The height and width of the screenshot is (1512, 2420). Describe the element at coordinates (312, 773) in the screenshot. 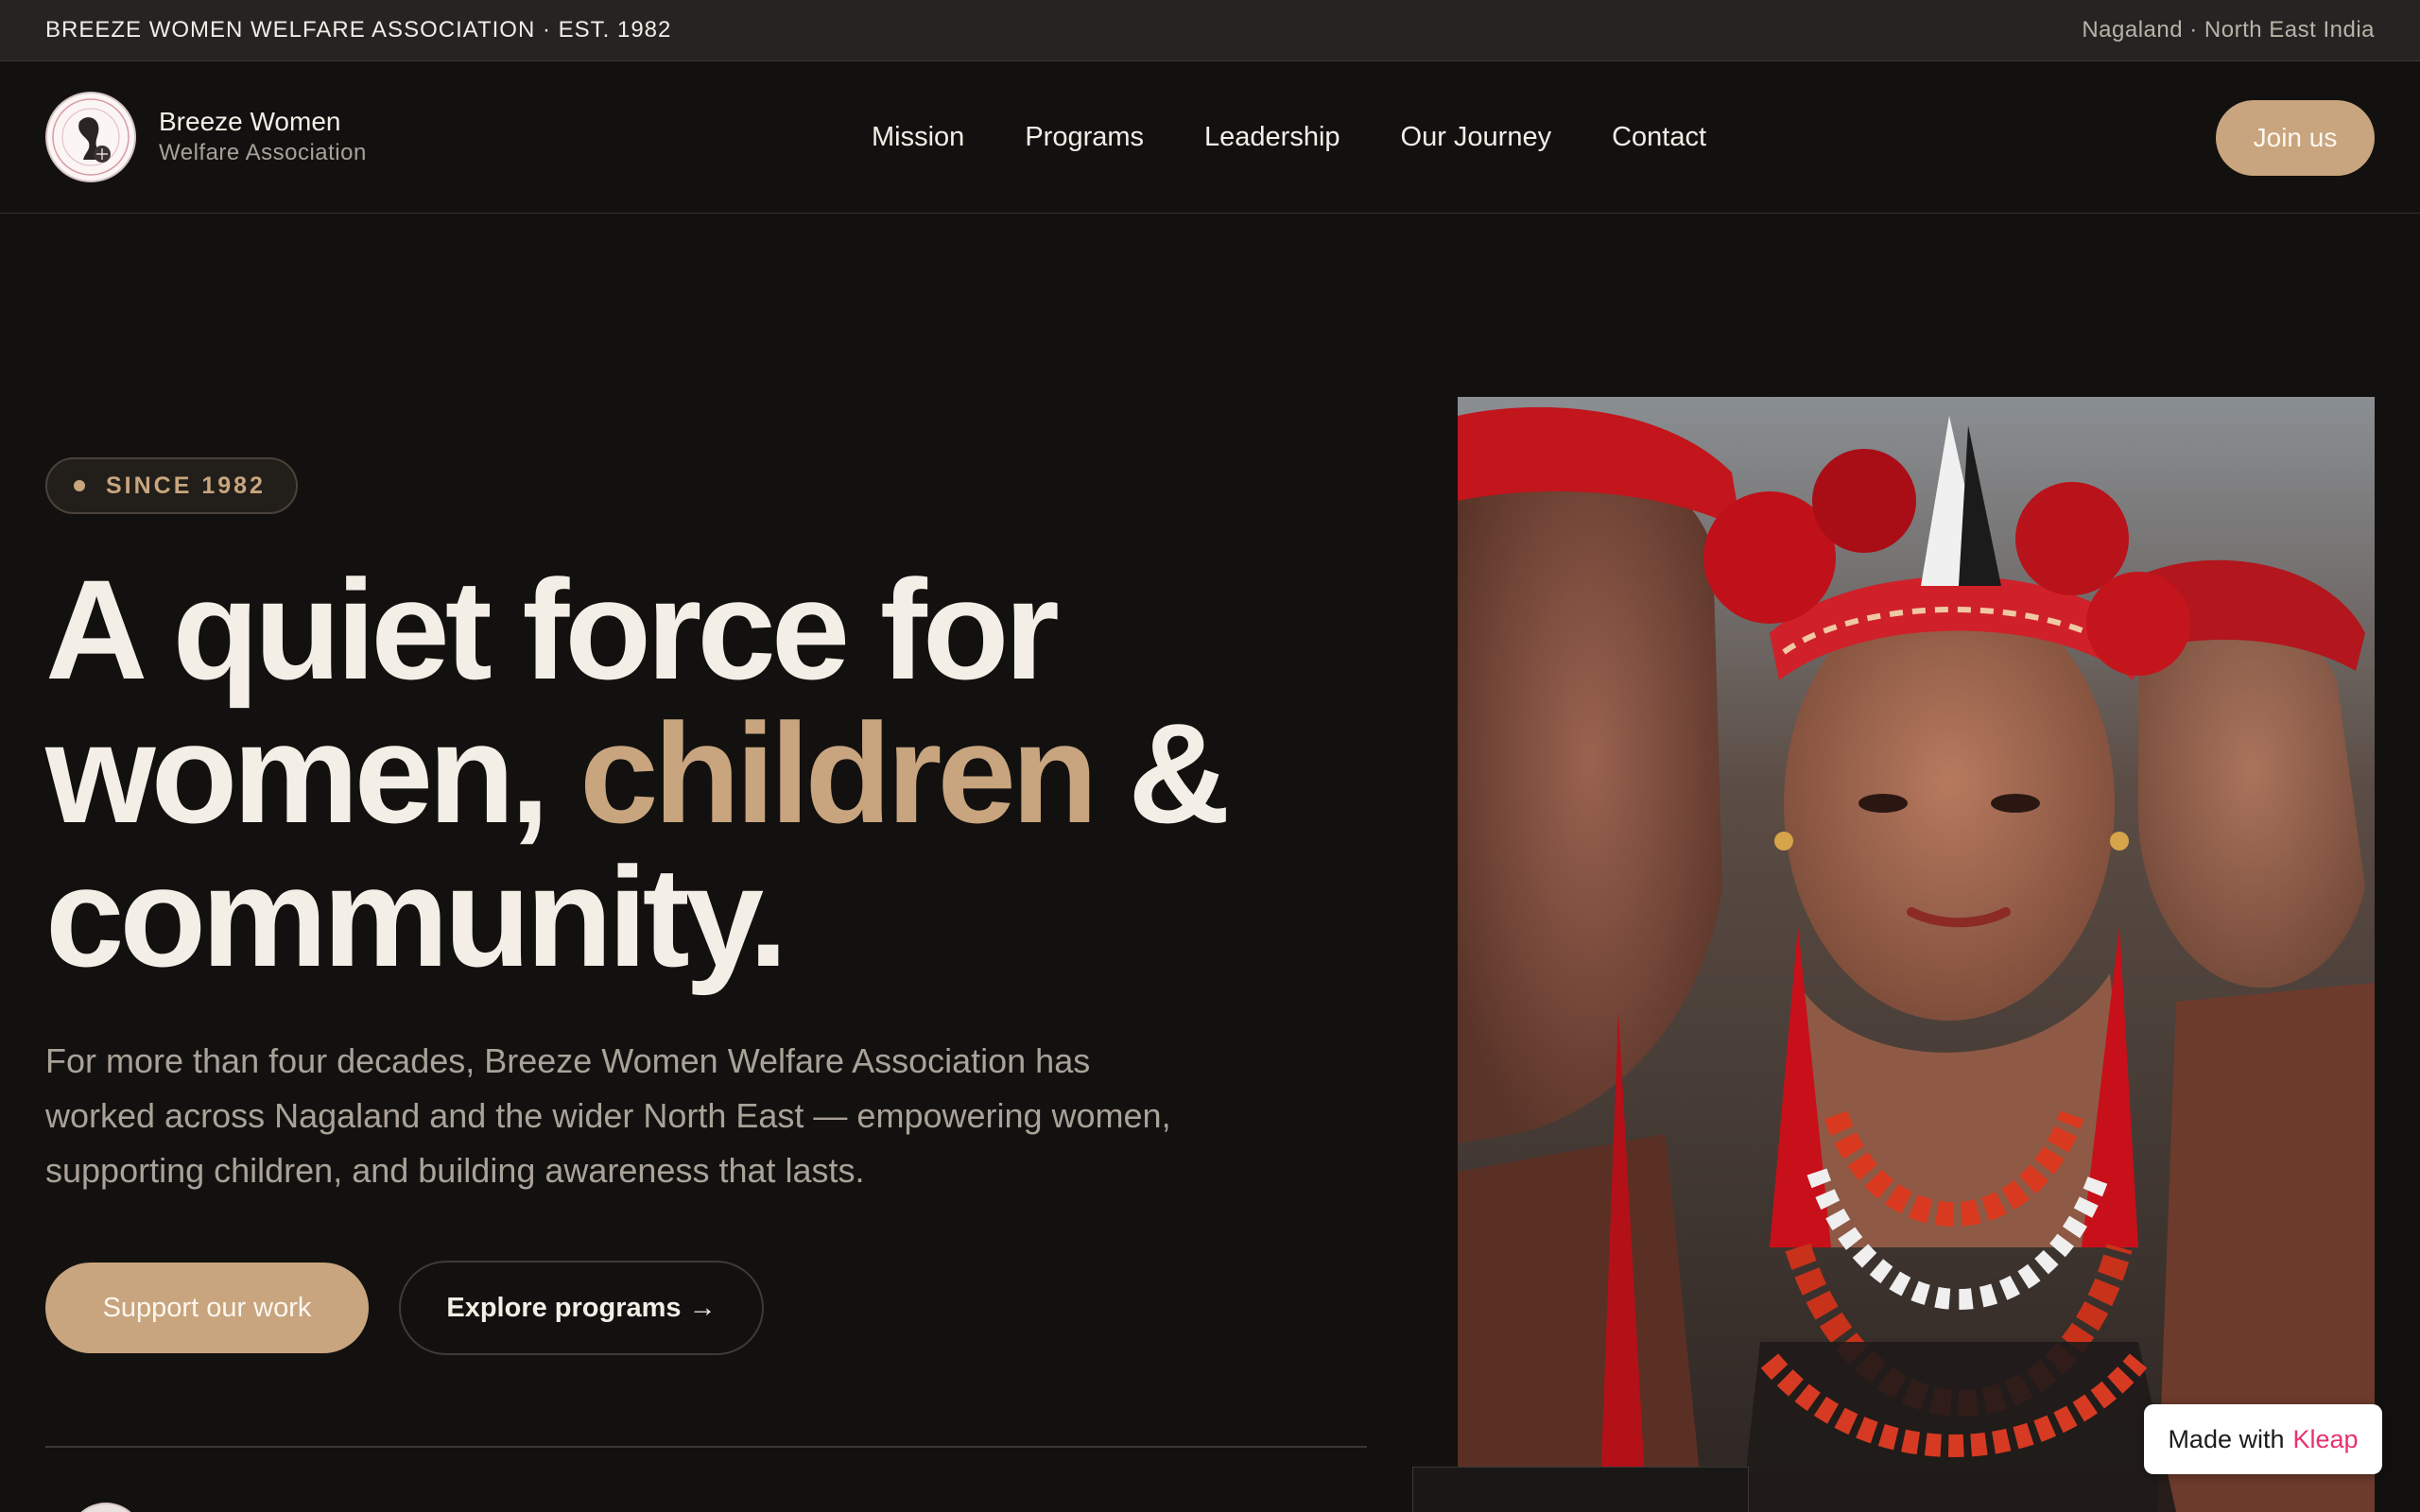

I see `headline-line-2-start: women,` at that location.